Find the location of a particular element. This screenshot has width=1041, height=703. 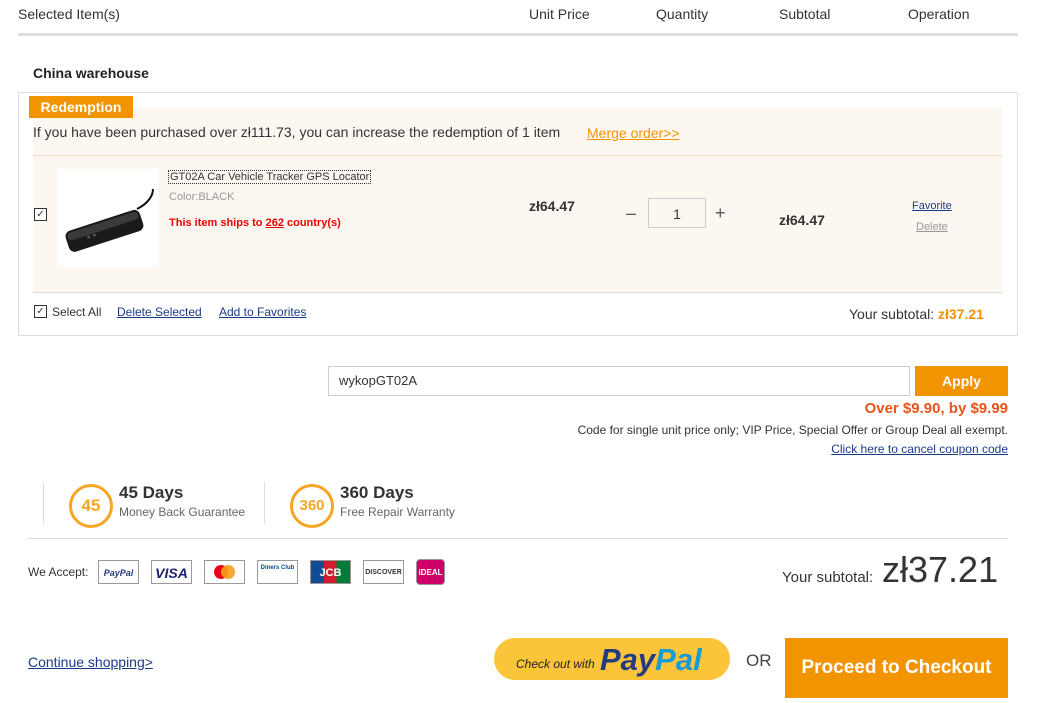

guarantee-title: 45 Days is located at coordinates (151, 492).